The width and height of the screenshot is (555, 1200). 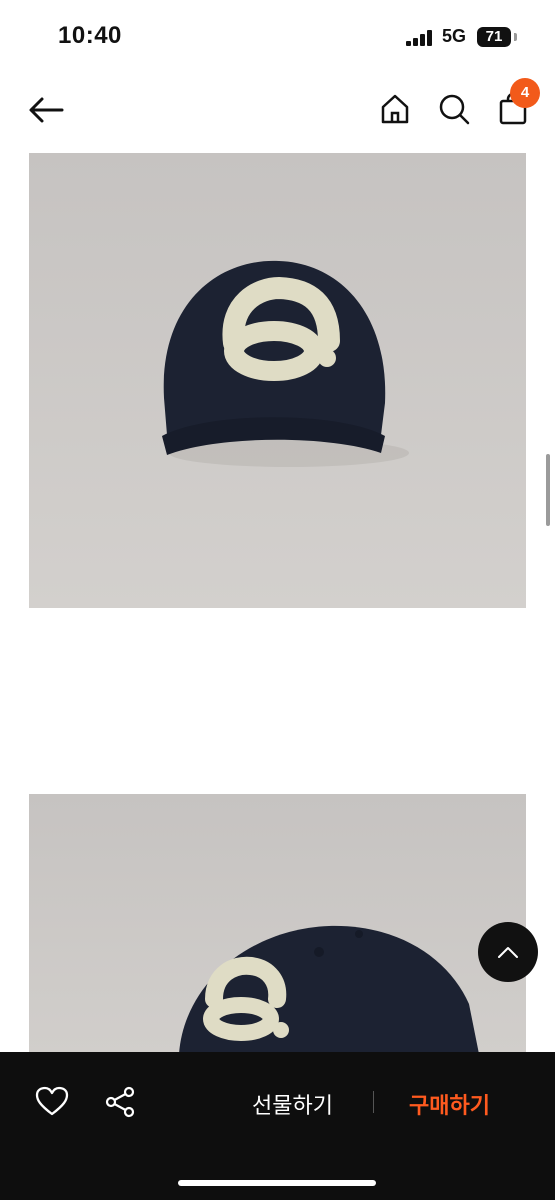 I want to click on bottom-action-bar, so click(x=277, y=1126).